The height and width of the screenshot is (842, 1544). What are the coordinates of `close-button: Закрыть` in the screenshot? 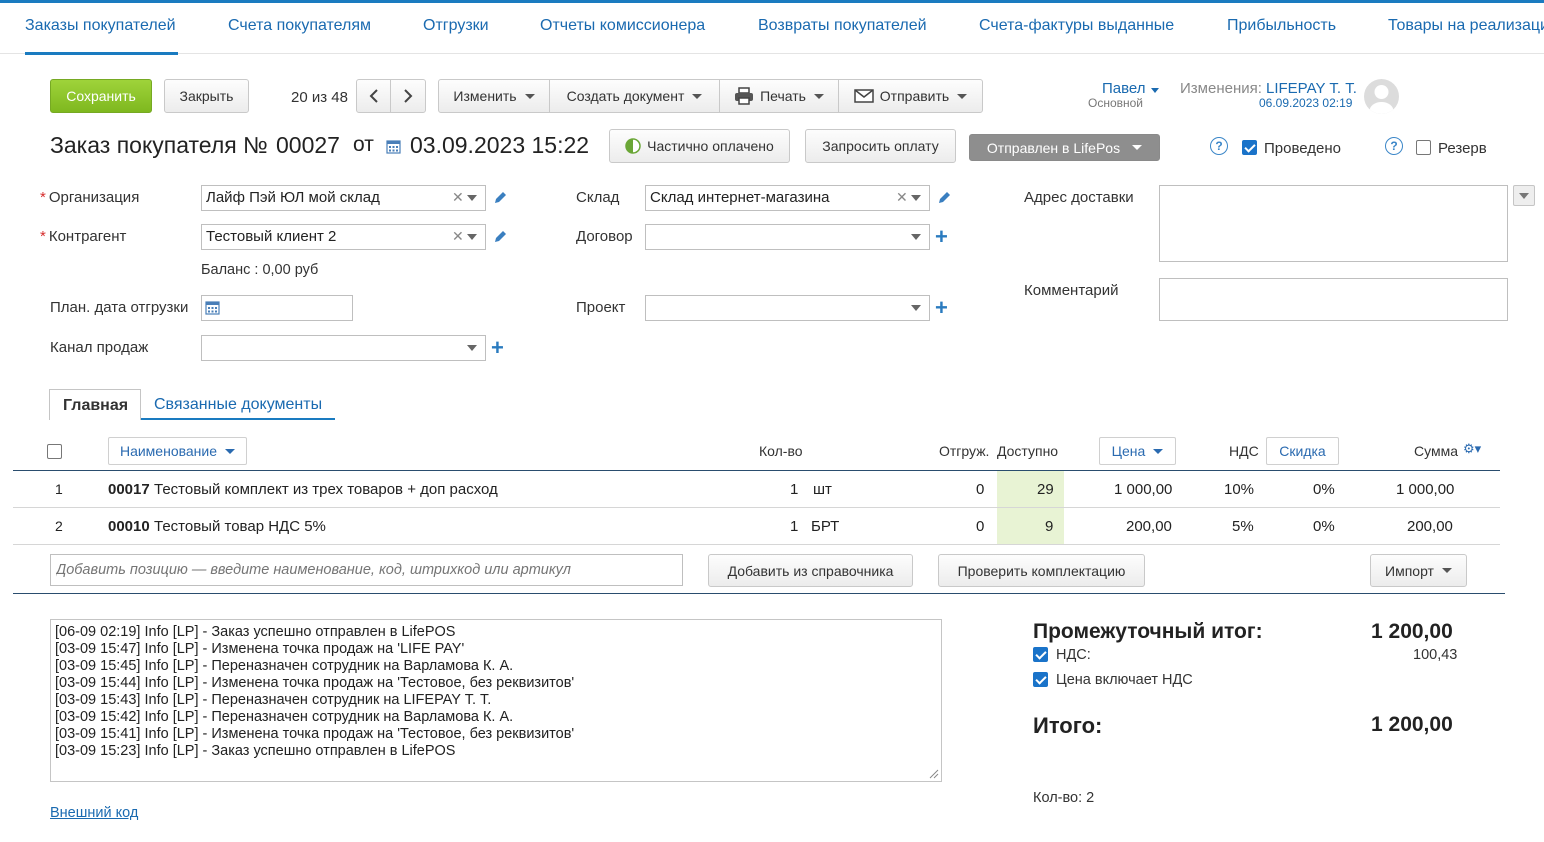 It's located at (206, 96).